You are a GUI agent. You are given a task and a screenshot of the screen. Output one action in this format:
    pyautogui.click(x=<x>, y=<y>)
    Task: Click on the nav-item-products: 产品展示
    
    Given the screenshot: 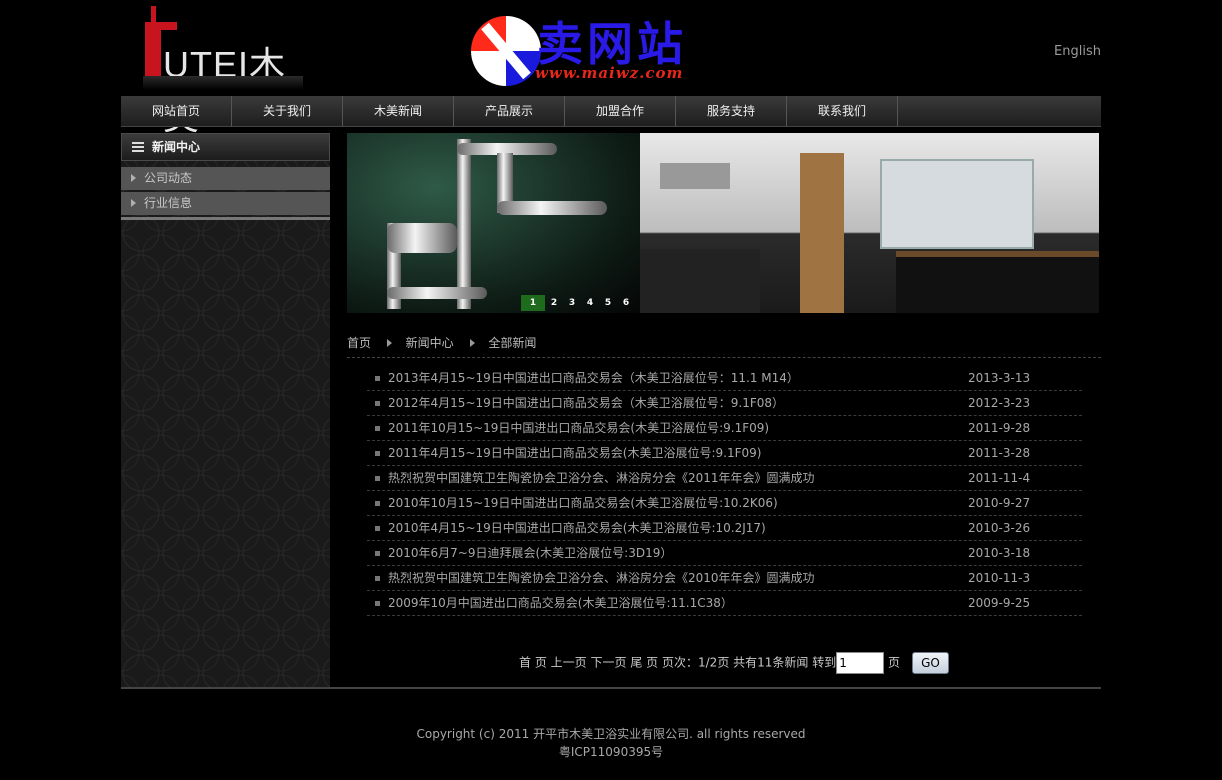 What is the action you would take?
    pyautogui.click(x=509, y=111)
    